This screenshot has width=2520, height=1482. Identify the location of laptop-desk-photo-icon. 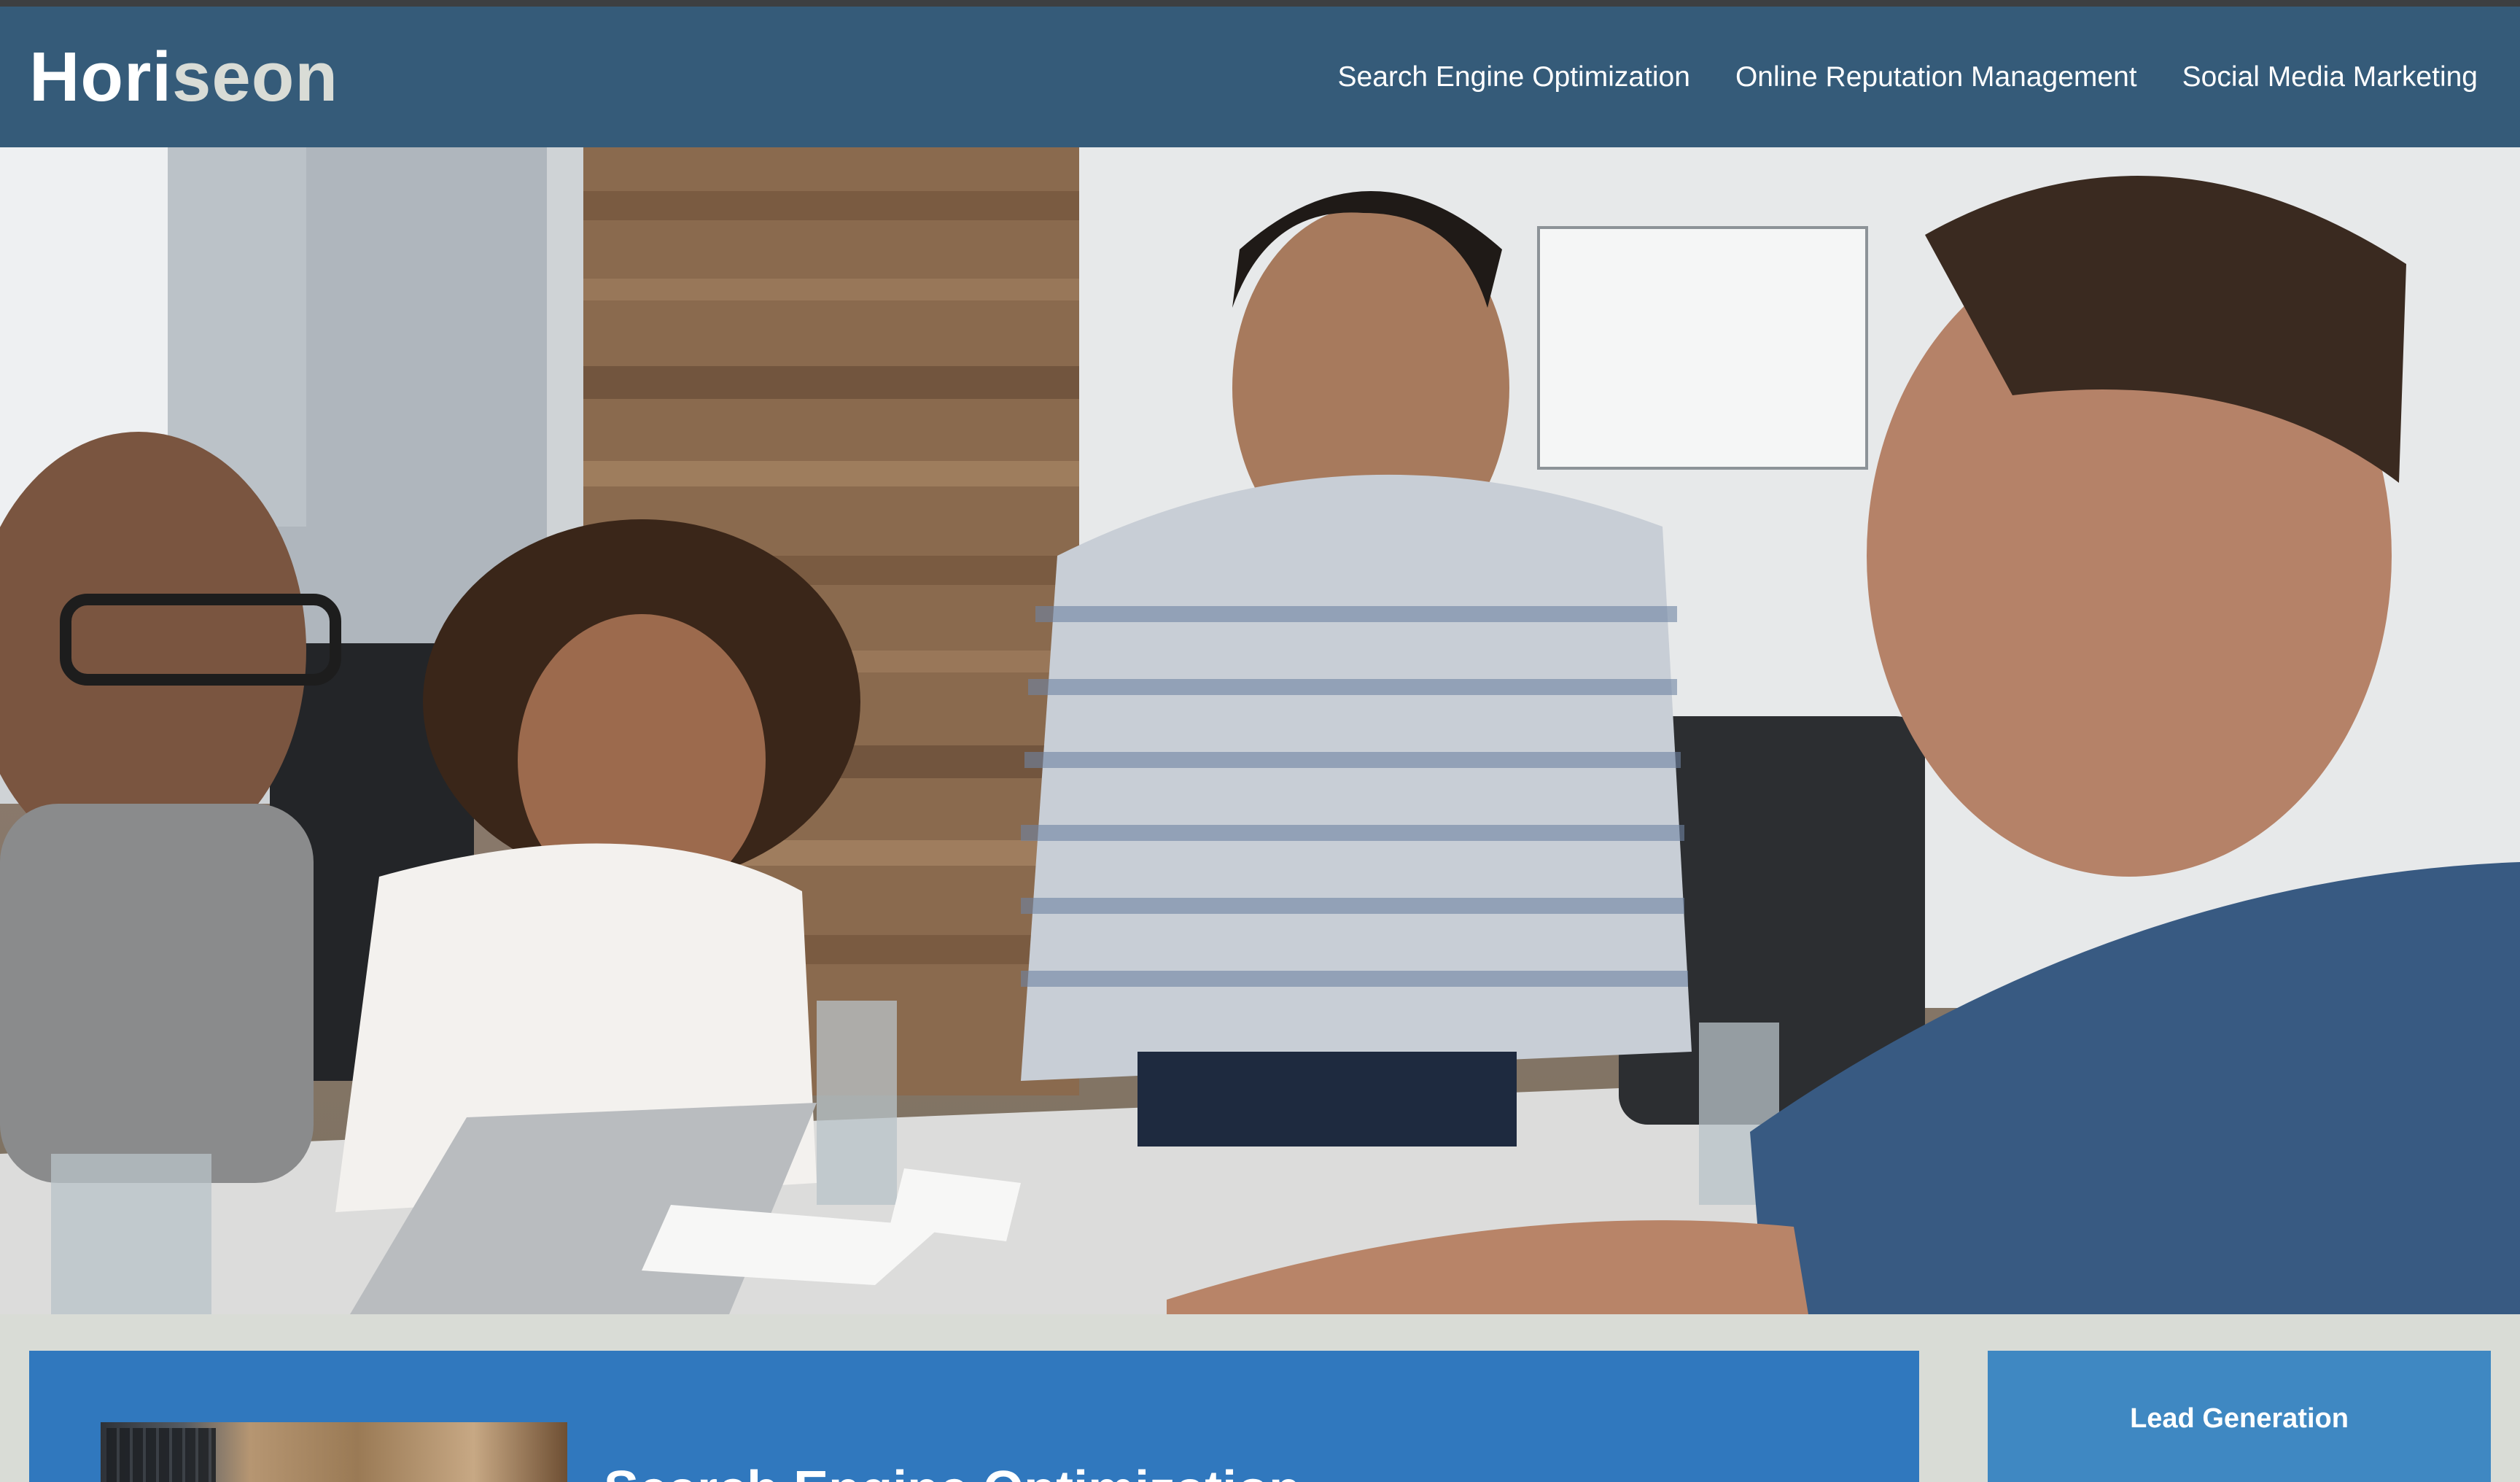
(334, 1452).